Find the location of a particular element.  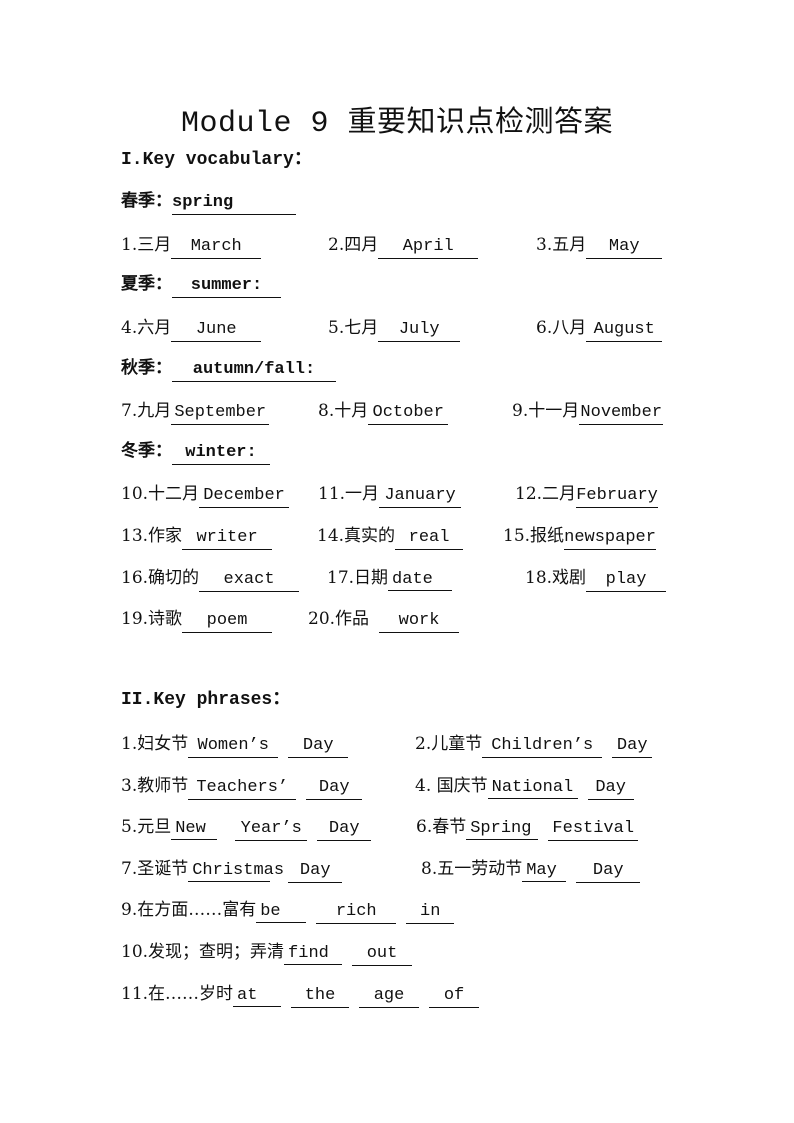

item-label: 19.诗歌 is located at coordinates (152, 619).